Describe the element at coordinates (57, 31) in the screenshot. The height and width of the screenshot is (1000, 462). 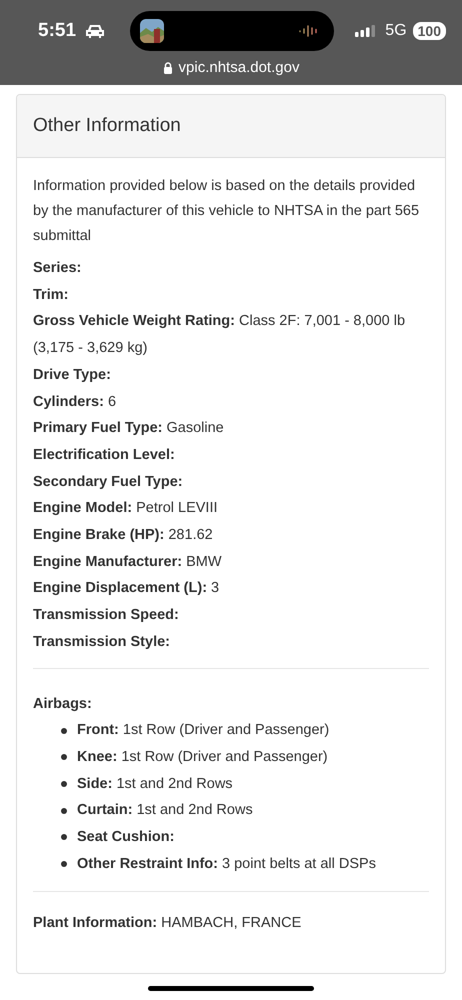
I see `clock: 5:51` at that location.